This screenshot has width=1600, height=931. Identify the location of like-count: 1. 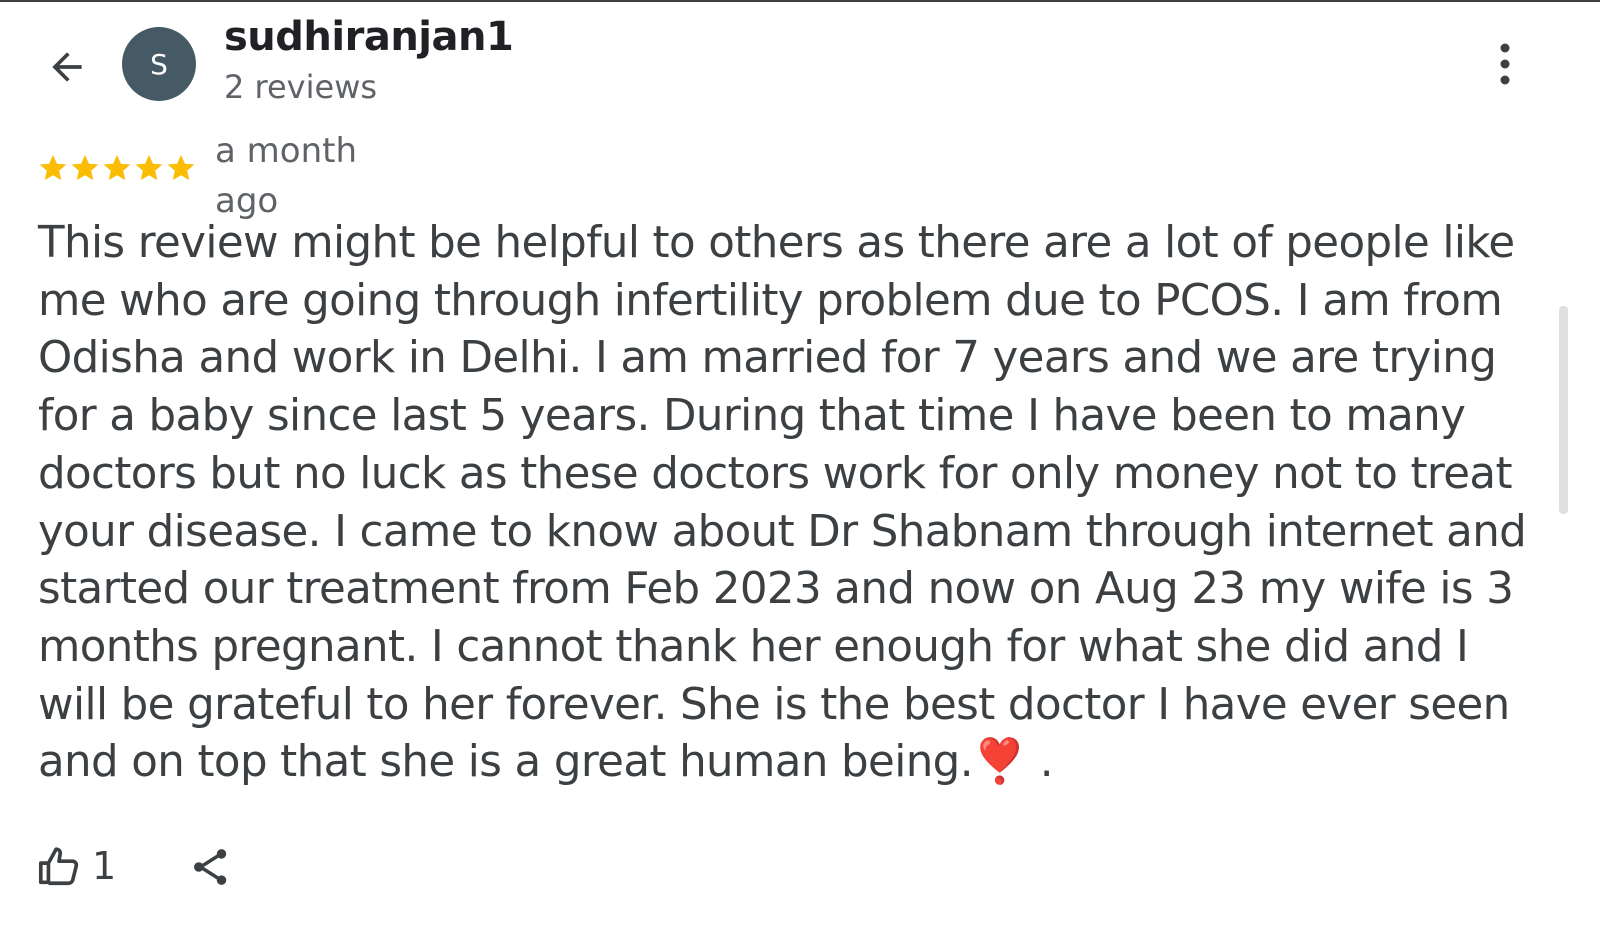
(104, 866).